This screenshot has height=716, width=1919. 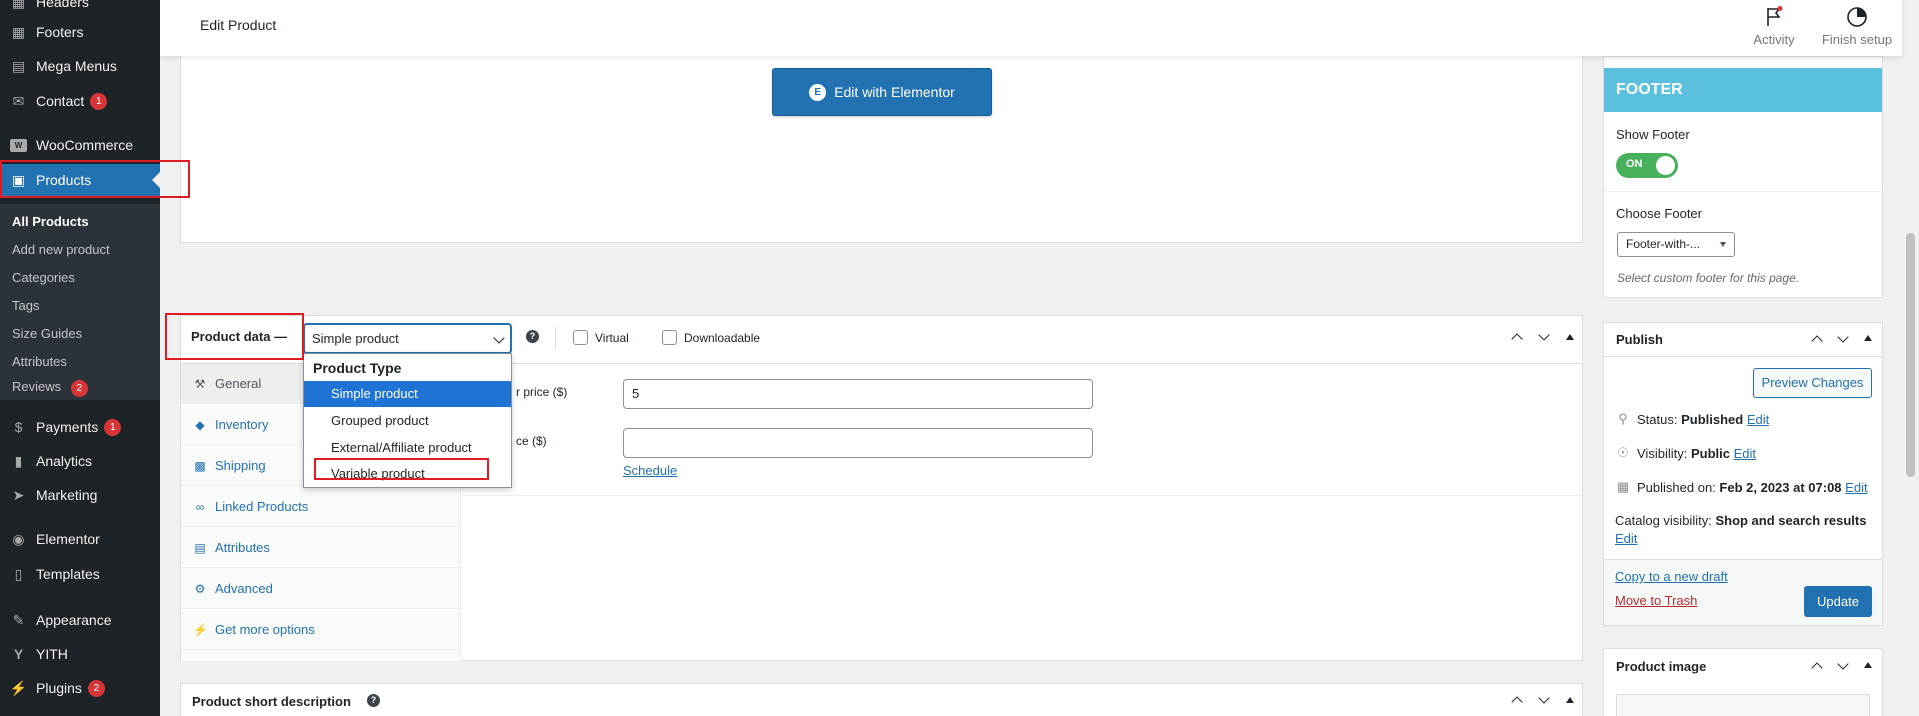 What do you see at coordinates (50, 388) in the screenshot?
I see `submenu-reviews: Reviews 2` at bounding box center [50, 388].